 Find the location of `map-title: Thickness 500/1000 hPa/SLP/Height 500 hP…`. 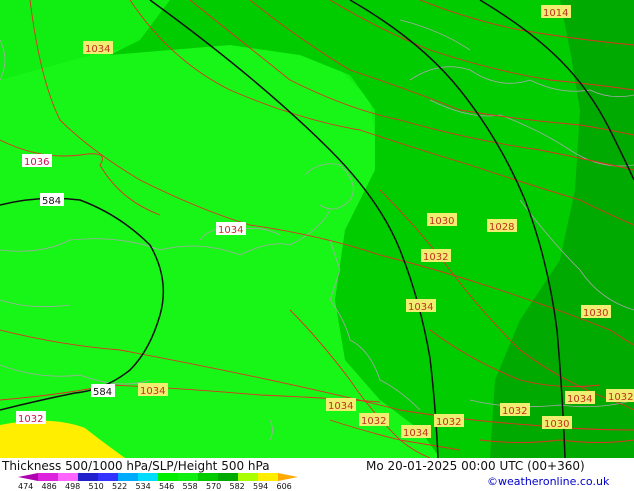

map-title: Thickness 500/1000 hPa/SLP/Height 500 hP… is located at coordinates (136, 466).